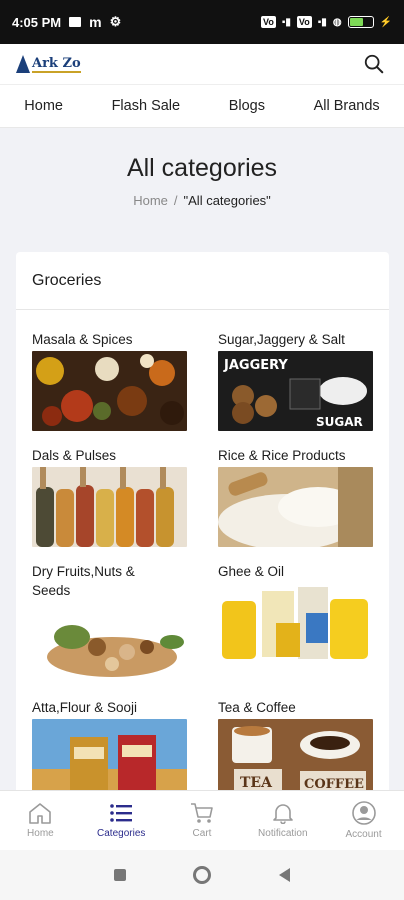 The width and height of the screenshot is (404, 900). Describe the element at coordinates (337, 22) in the screenshot. I see `wifi-icon: ◍` at that location.